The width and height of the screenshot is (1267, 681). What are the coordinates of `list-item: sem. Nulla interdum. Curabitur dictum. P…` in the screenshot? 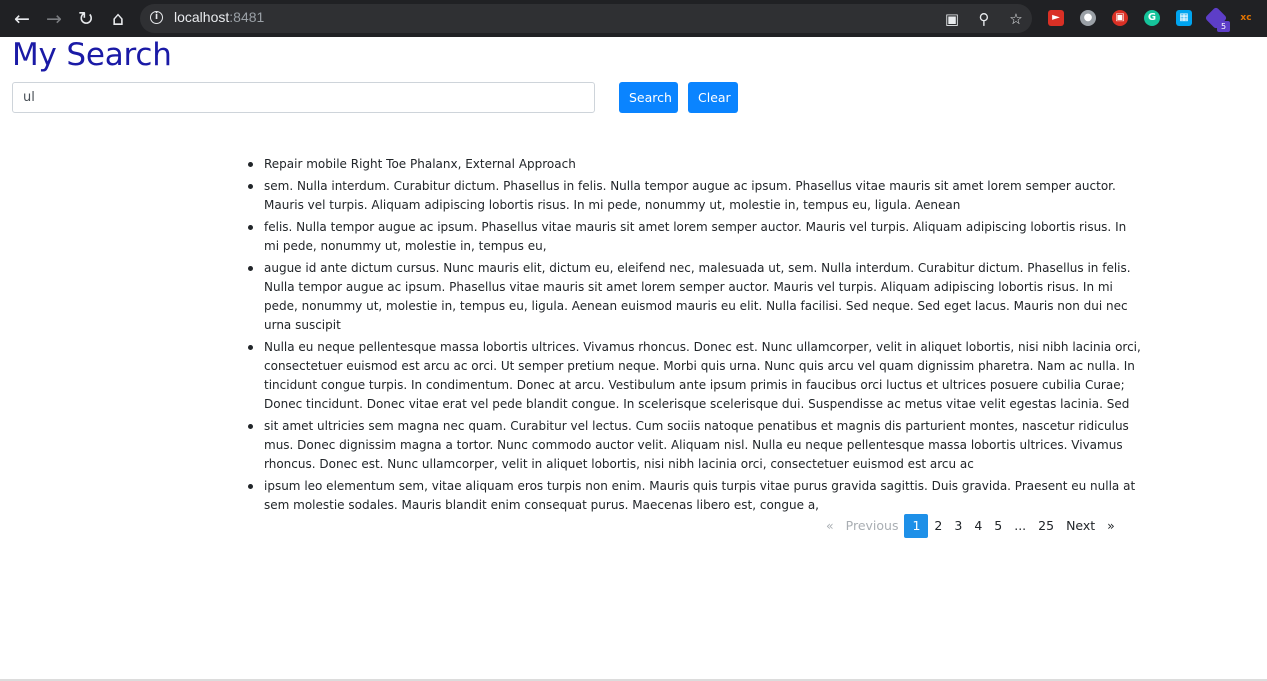 It's located at (696, 196).